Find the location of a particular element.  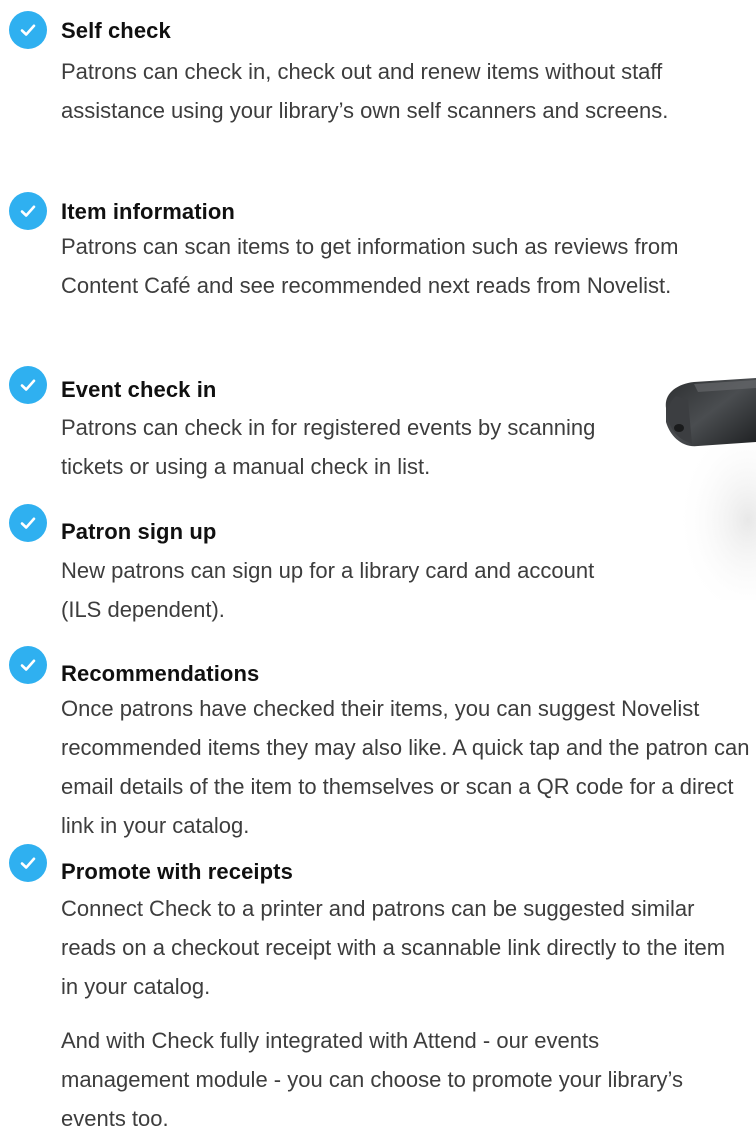

feature-title: Item information is located at coordinates (148, 211).